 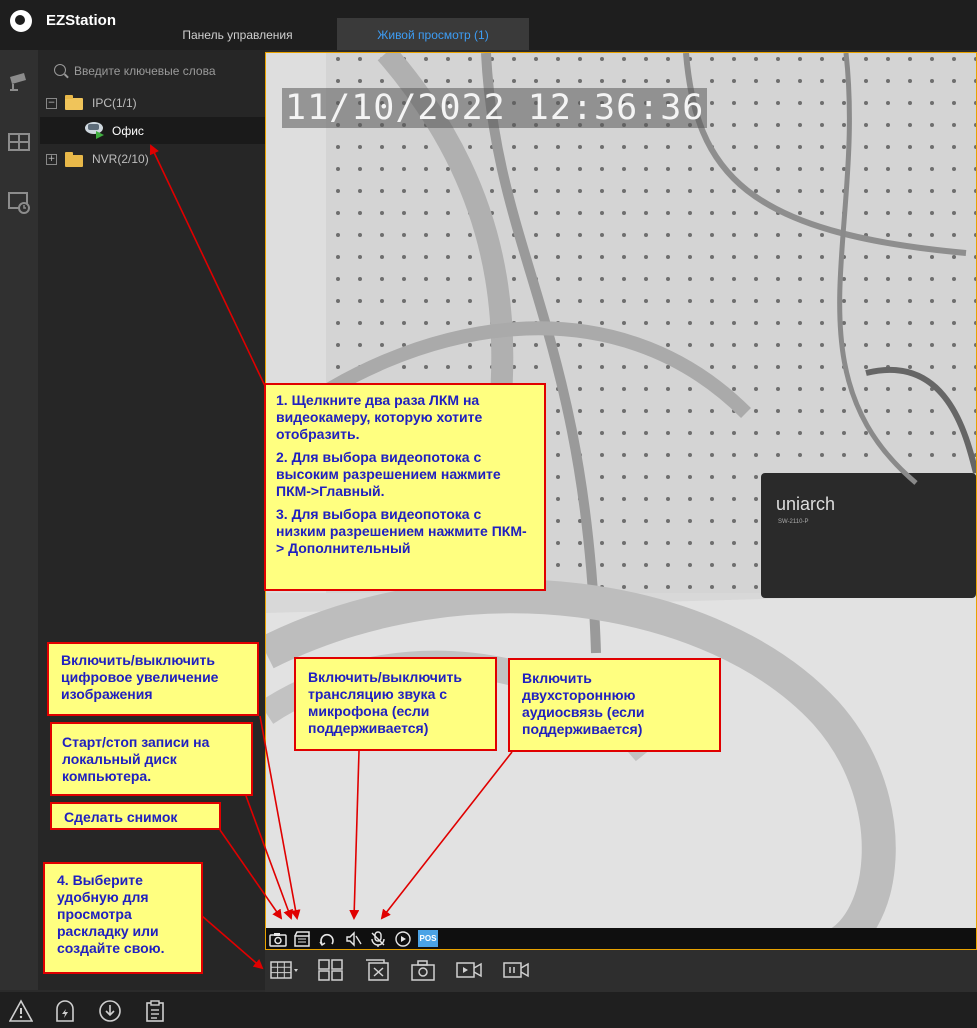 I want to click on audio-icon, so click(x=353, y=939).